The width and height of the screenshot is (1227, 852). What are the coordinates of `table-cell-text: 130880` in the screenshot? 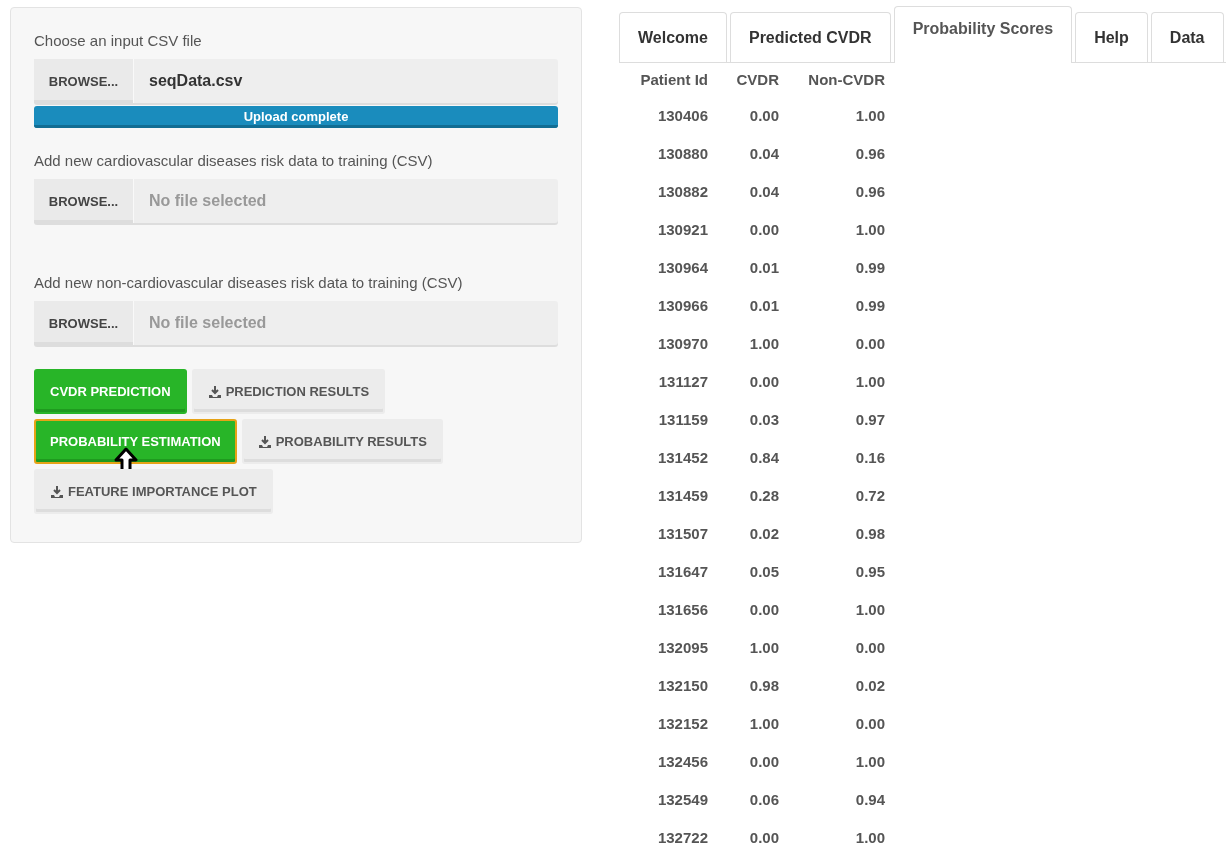 It's located at (682, 153).